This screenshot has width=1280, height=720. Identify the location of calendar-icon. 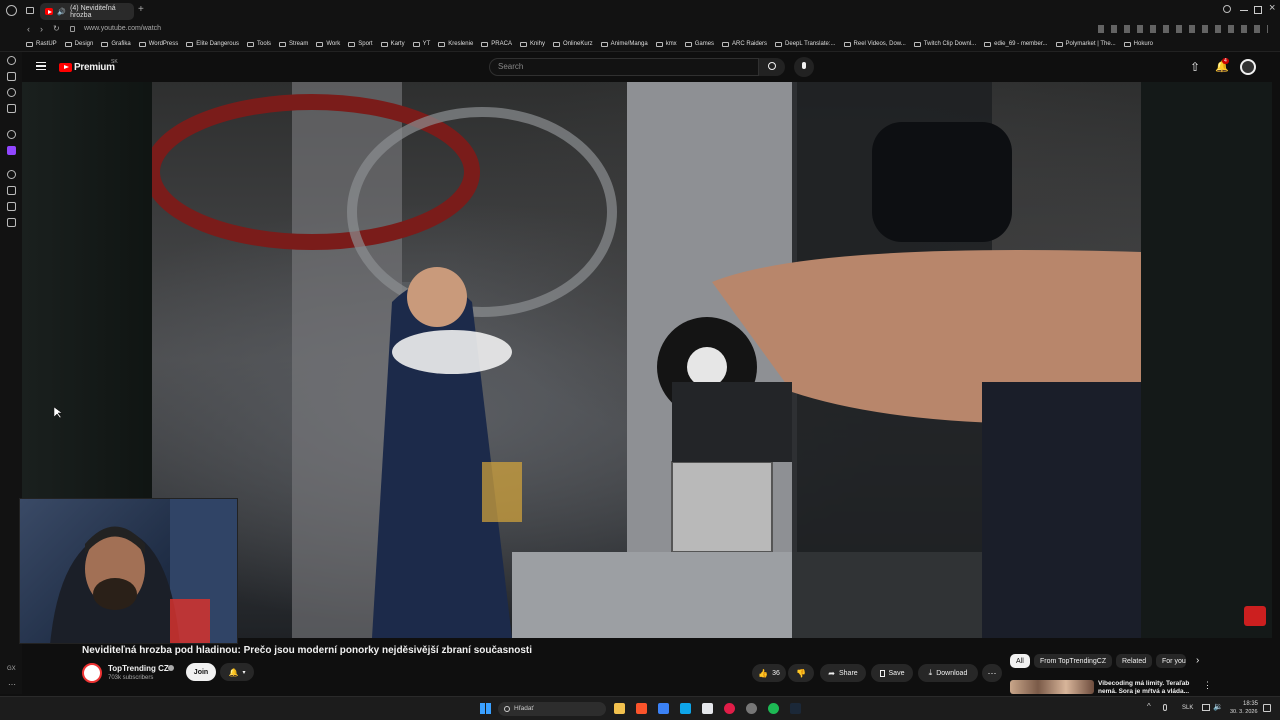
(707, 708).